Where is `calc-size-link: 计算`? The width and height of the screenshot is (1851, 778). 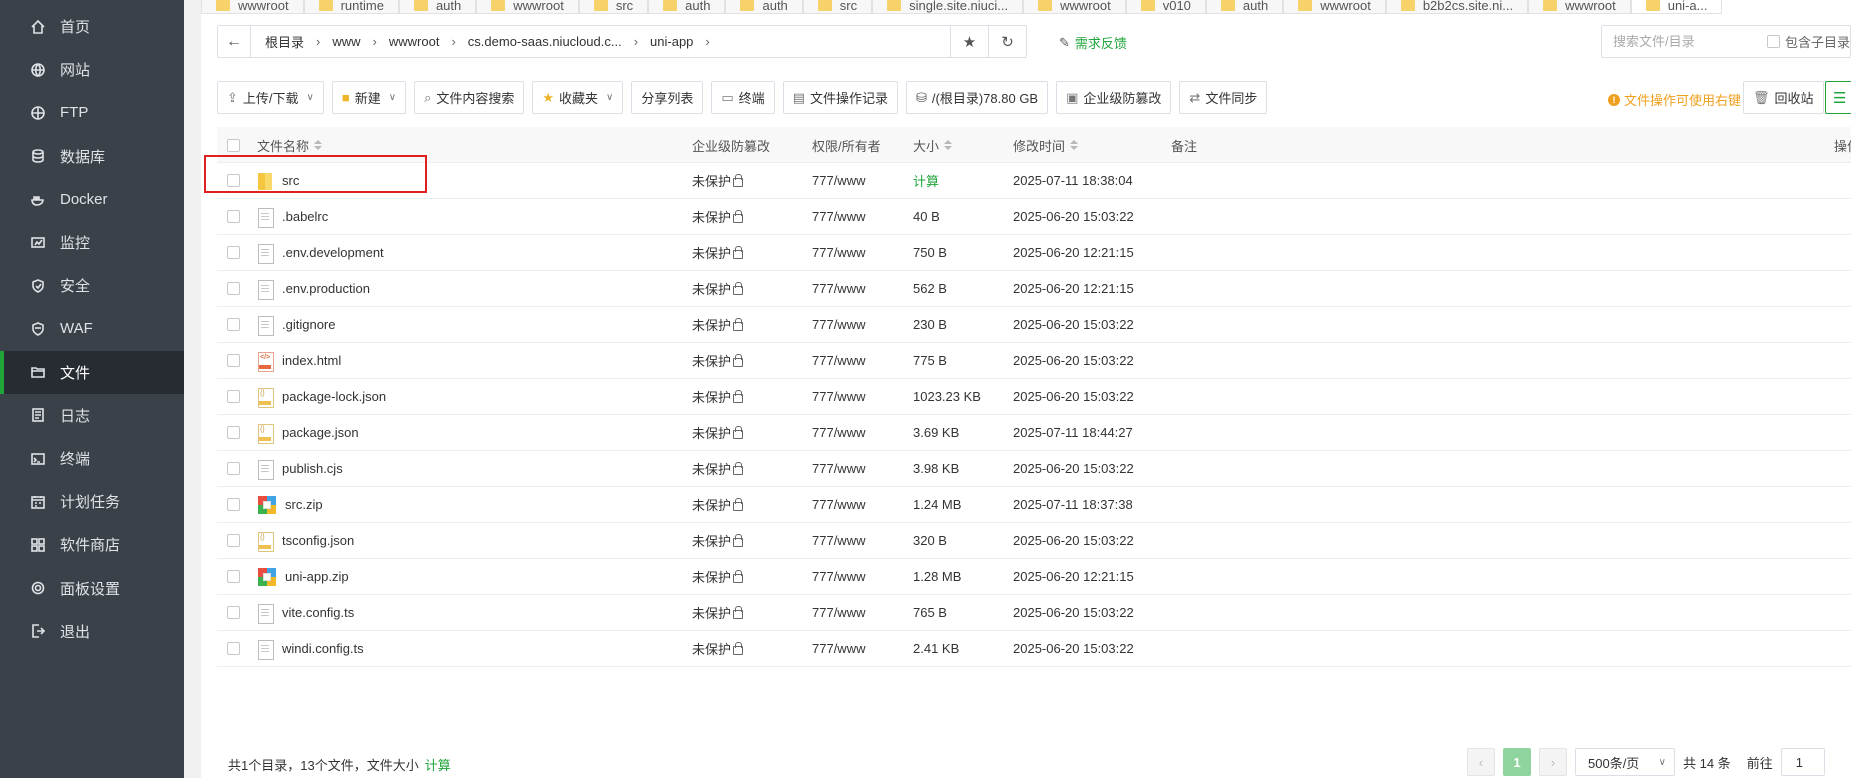
calc-size-link: 计算 is located at coordinates (926, 180).